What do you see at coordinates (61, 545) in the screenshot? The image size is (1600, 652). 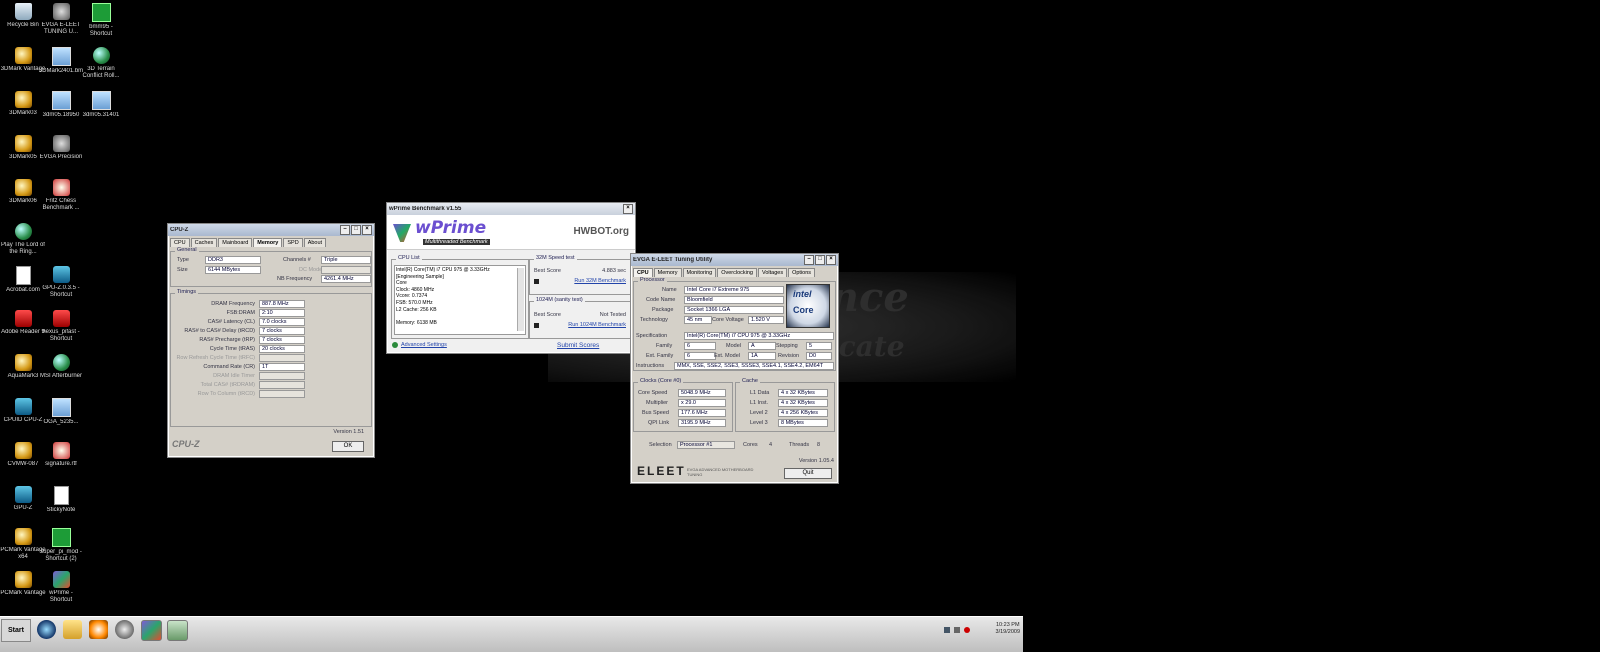 I see `desktop-icon: super_pi_mod - Shortcut (2)` at bounding box center [61, 545].